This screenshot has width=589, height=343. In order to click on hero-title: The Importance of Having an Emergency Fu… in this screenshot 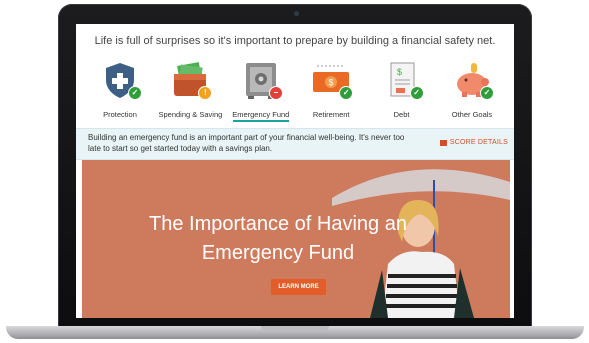, I will do `click(278, 238)`.